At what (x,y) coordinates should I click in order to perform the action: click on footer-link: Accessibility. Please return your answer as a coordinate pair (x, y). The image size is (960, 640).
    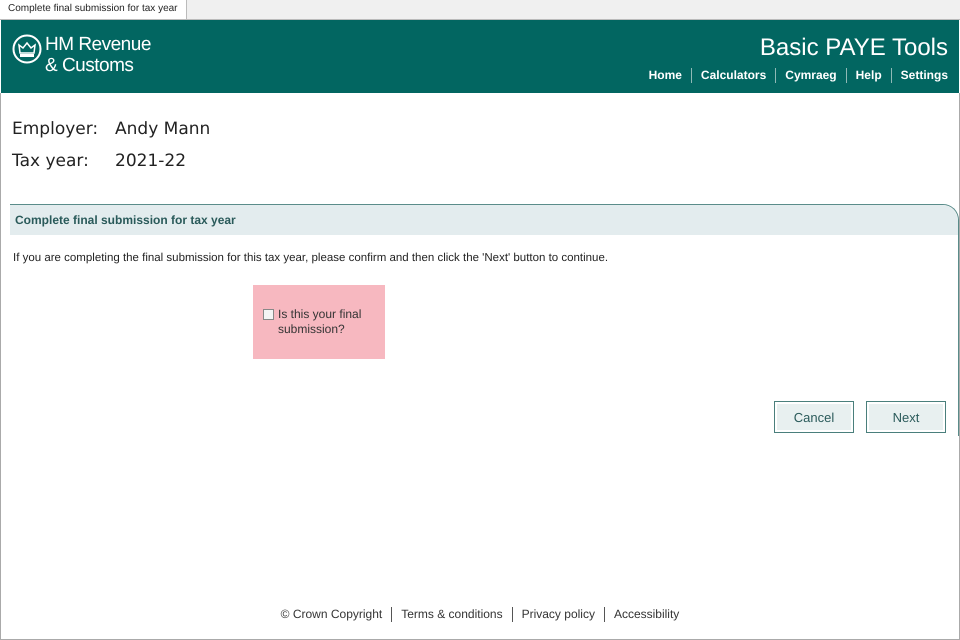
    Looking at the image, I should click on (647, 614).